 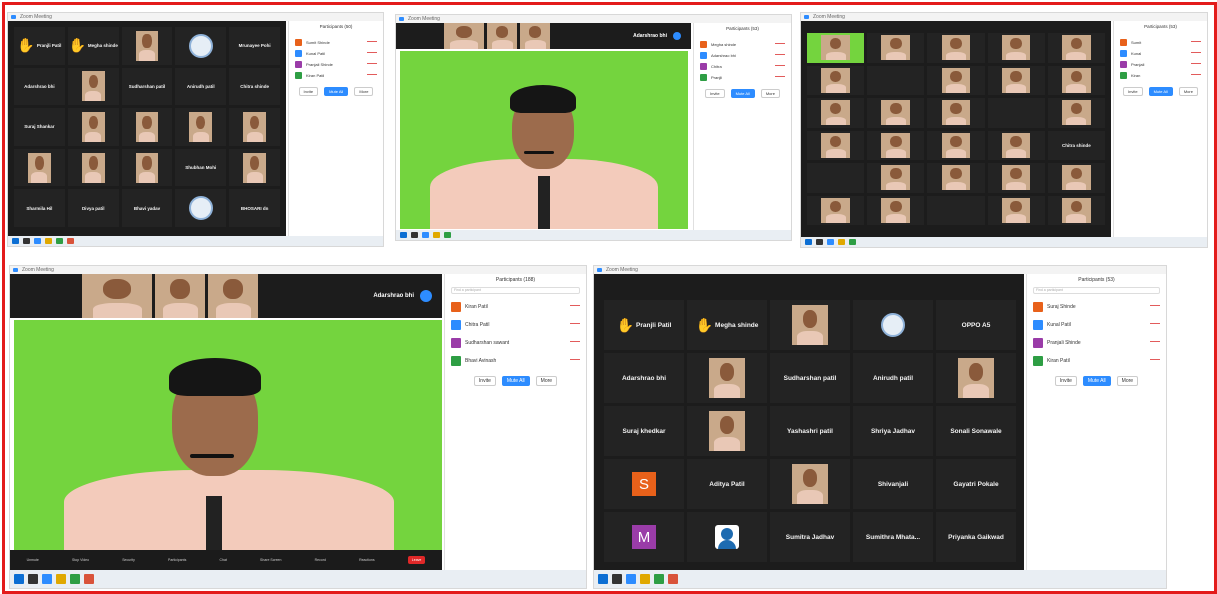 I want to click on participant-tile: Shriya Jadhav, so click(x=893, y=431).